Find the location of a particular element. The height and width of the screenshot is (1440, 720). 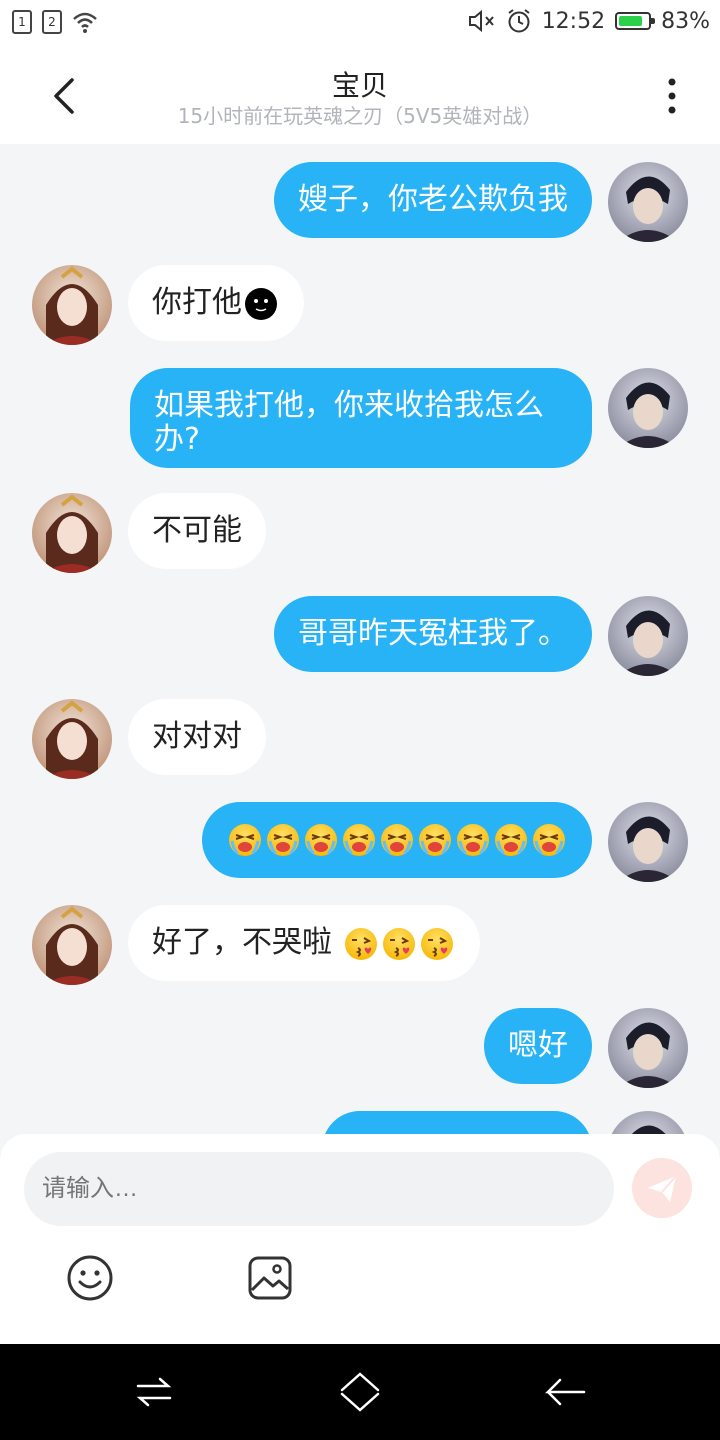

incoming-message-bubble: 你打他 is located at coordinates (216, 303).